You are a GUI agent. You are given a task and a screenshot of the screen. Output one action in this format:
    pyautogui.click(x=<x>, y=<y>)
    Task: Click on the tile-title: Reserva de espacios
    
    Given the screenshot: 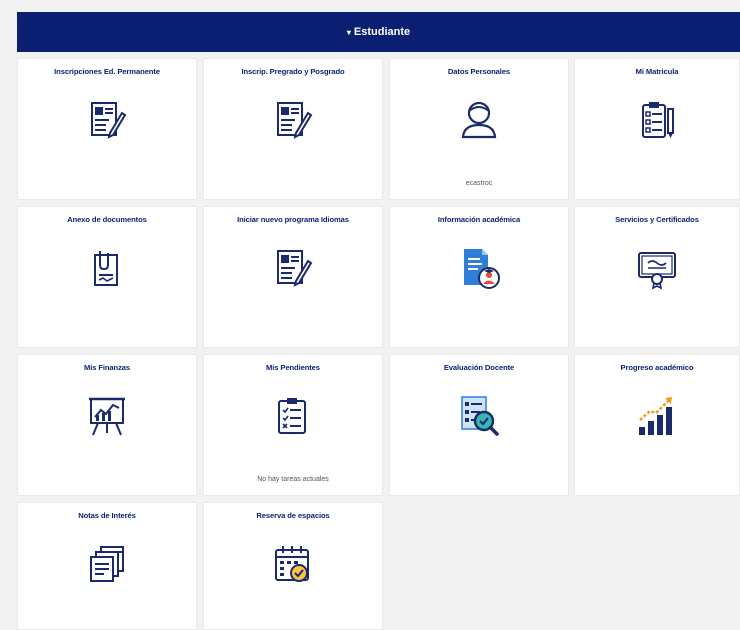 What is the action you would take?
    pyautogui.click(x=293, y=515)
    